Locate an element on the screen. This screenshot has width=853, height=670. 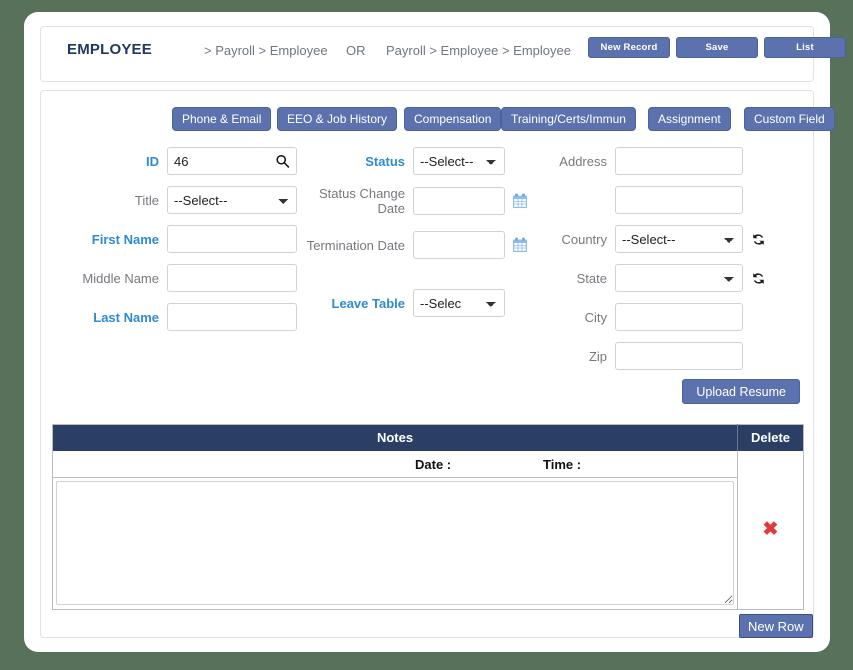
field-middle-name: Middle Name is located at coordinates (183, 278).